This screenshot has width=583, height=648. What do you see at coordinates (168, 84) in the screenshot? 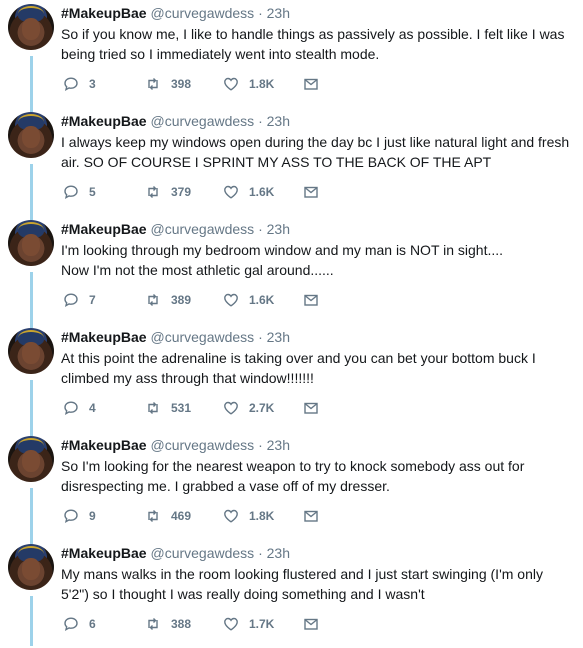
I see `retweet-button: 398` at bounding box center [168, 84].